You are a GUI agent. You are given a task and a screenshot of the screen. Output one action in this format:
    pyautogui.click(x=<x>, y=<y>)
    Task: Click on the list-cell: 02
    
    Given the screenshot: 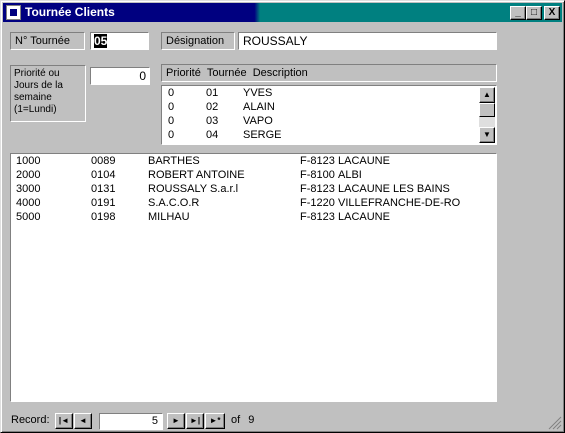 What is the action you would take?
    pyautogui.click(x=212, y=107)
    